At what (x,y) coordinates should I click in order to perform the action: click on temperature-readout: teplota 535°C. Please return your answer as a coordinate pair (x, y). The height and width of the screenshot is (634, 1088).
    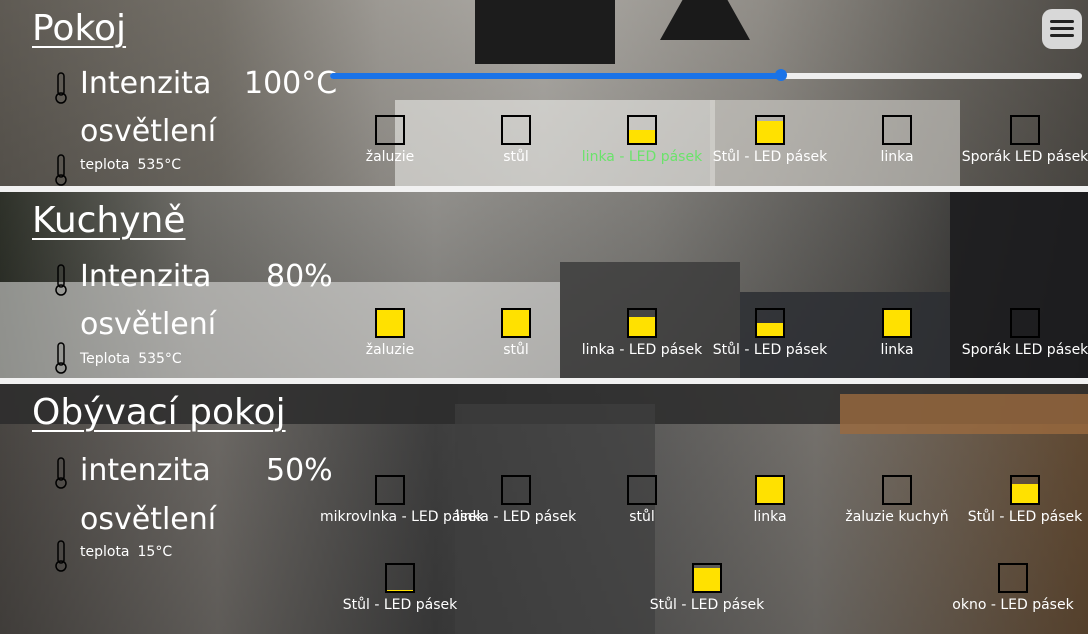
    Looking at the image, I should click on (134, 165).